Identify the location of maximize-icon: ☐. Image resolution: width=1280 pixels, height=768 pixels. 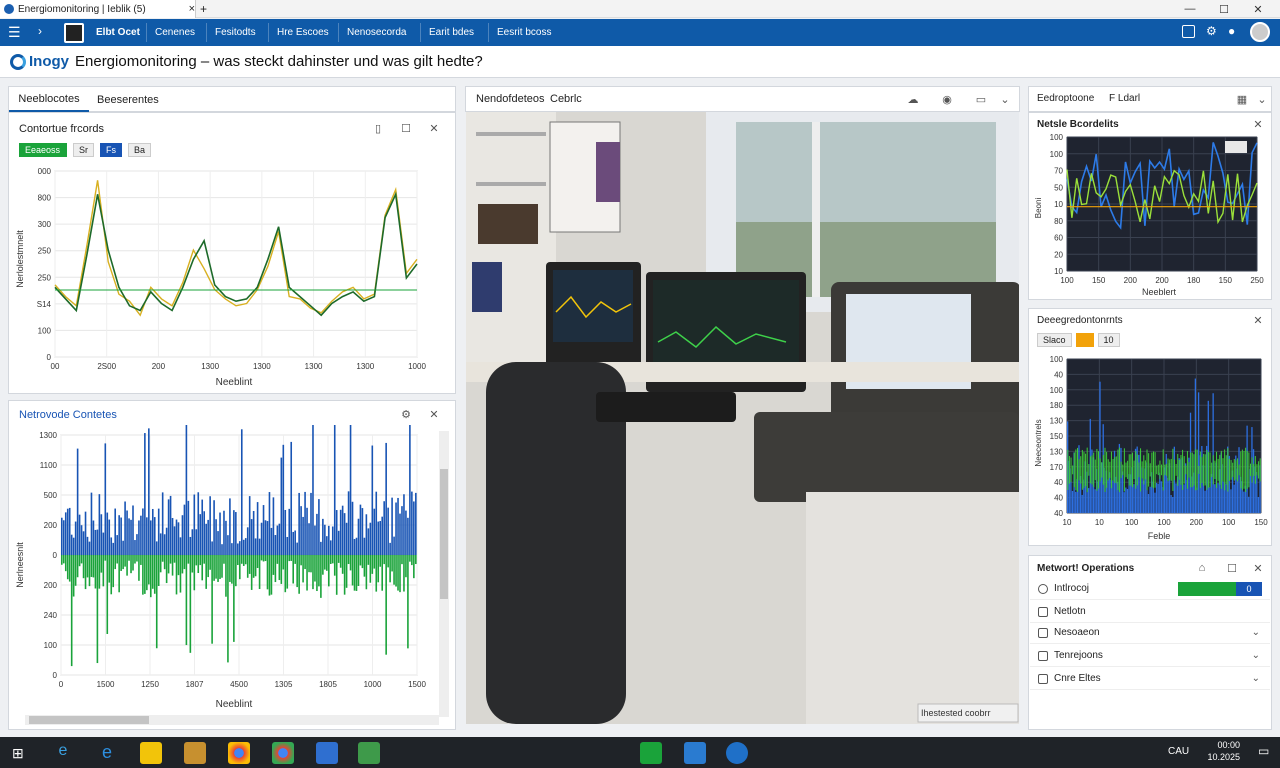
(1224, 9).